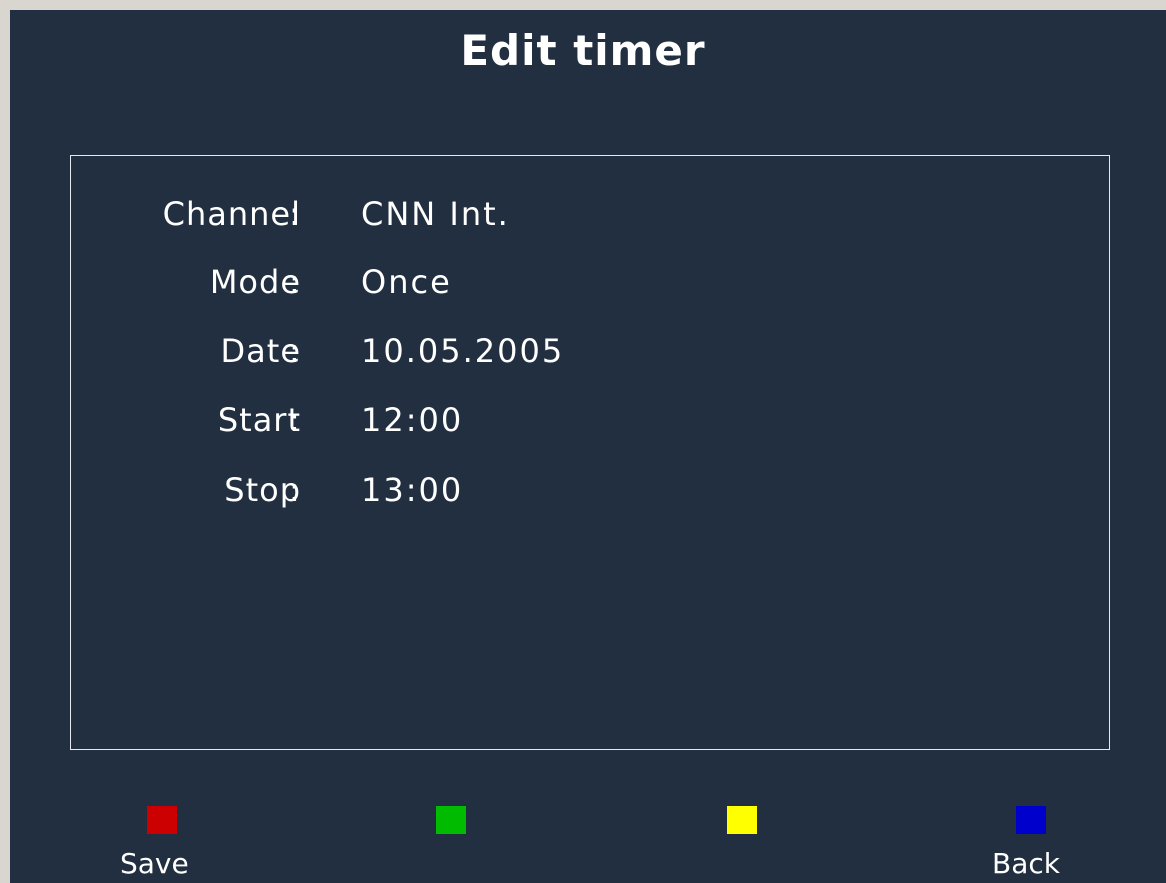 The height and width of the screenshot is (883, 1166). Describe the element at coordinates (262, 490) in the screenshot. I see `stop-label: Stop` at that location.